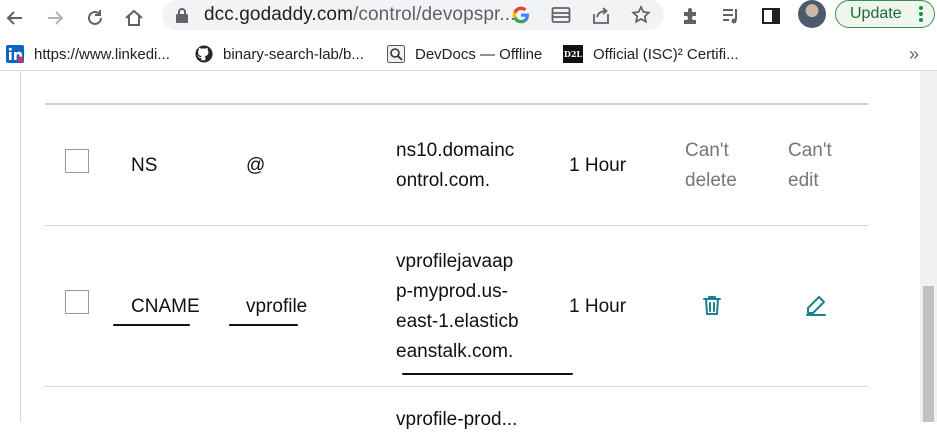 Image resolution: width=937 pixels, height=435 pixels. What do you see at coordinates (707, 150) in the screenshot?
I see `cant-delete-line: Can't` at bounding box center [707, 150].